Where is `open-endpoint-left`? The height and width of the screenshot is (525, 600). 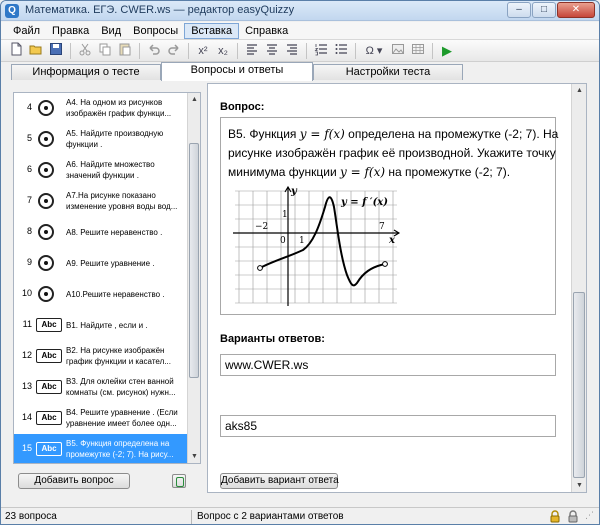
open-endpoint-left is located at coordinates (260, 268).